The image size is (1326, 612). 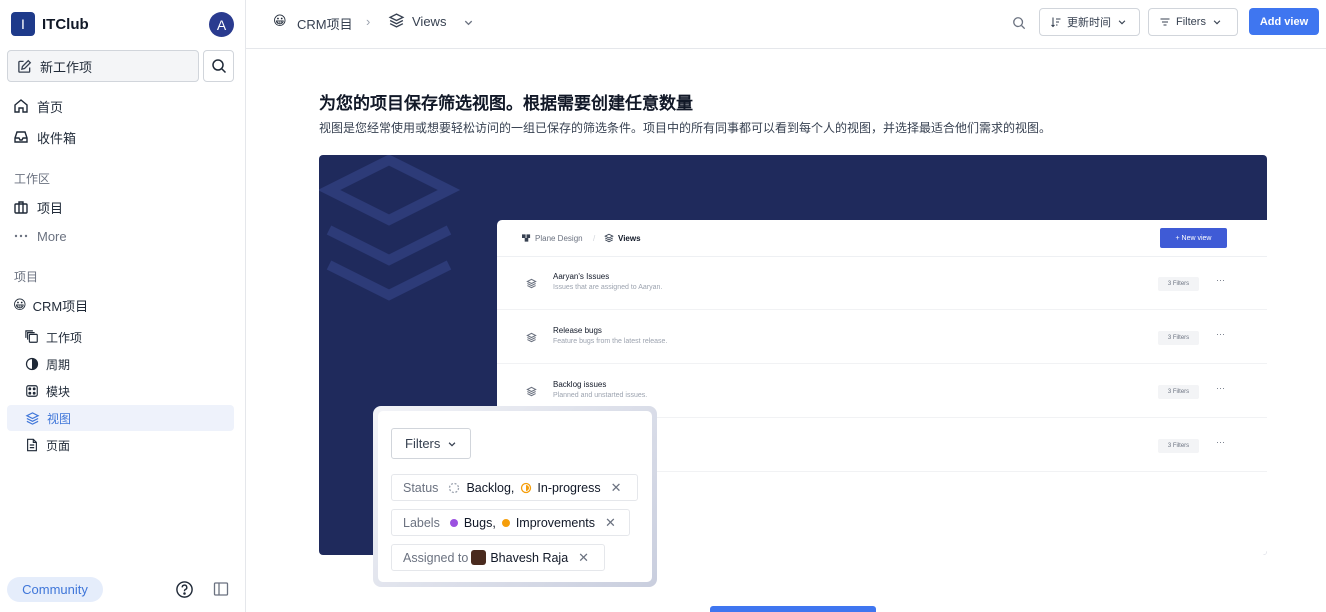 I want to click on preview-view-name: Backlog issues, so click(x=580, y=384).